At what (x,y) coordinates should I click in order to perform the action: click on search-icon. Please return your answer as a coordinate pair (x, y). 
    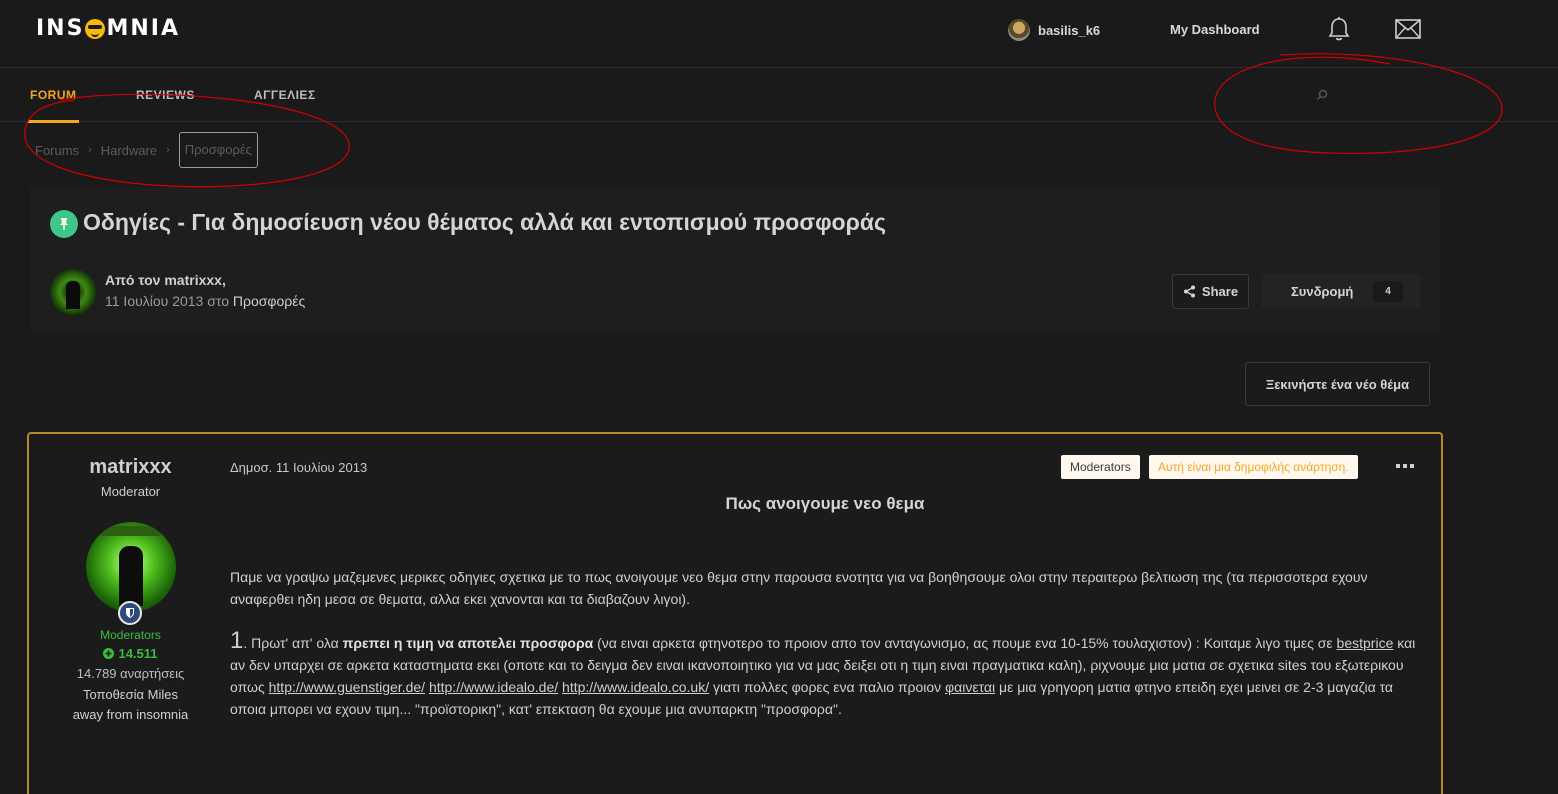
    Looking at the image, I should click on (1322, 95).